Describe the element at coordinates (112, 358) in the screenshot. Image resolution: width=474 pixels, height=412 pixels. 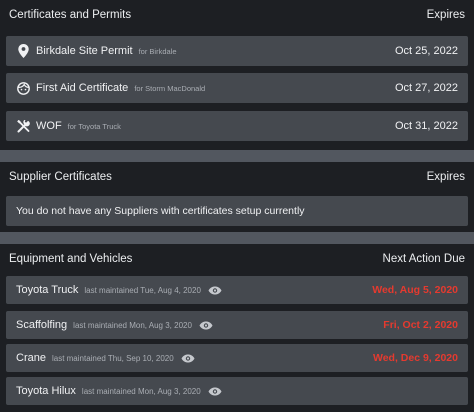
I see `equipment-last-maintained: last maintained Thu, Sep 10, 2020` at that location.